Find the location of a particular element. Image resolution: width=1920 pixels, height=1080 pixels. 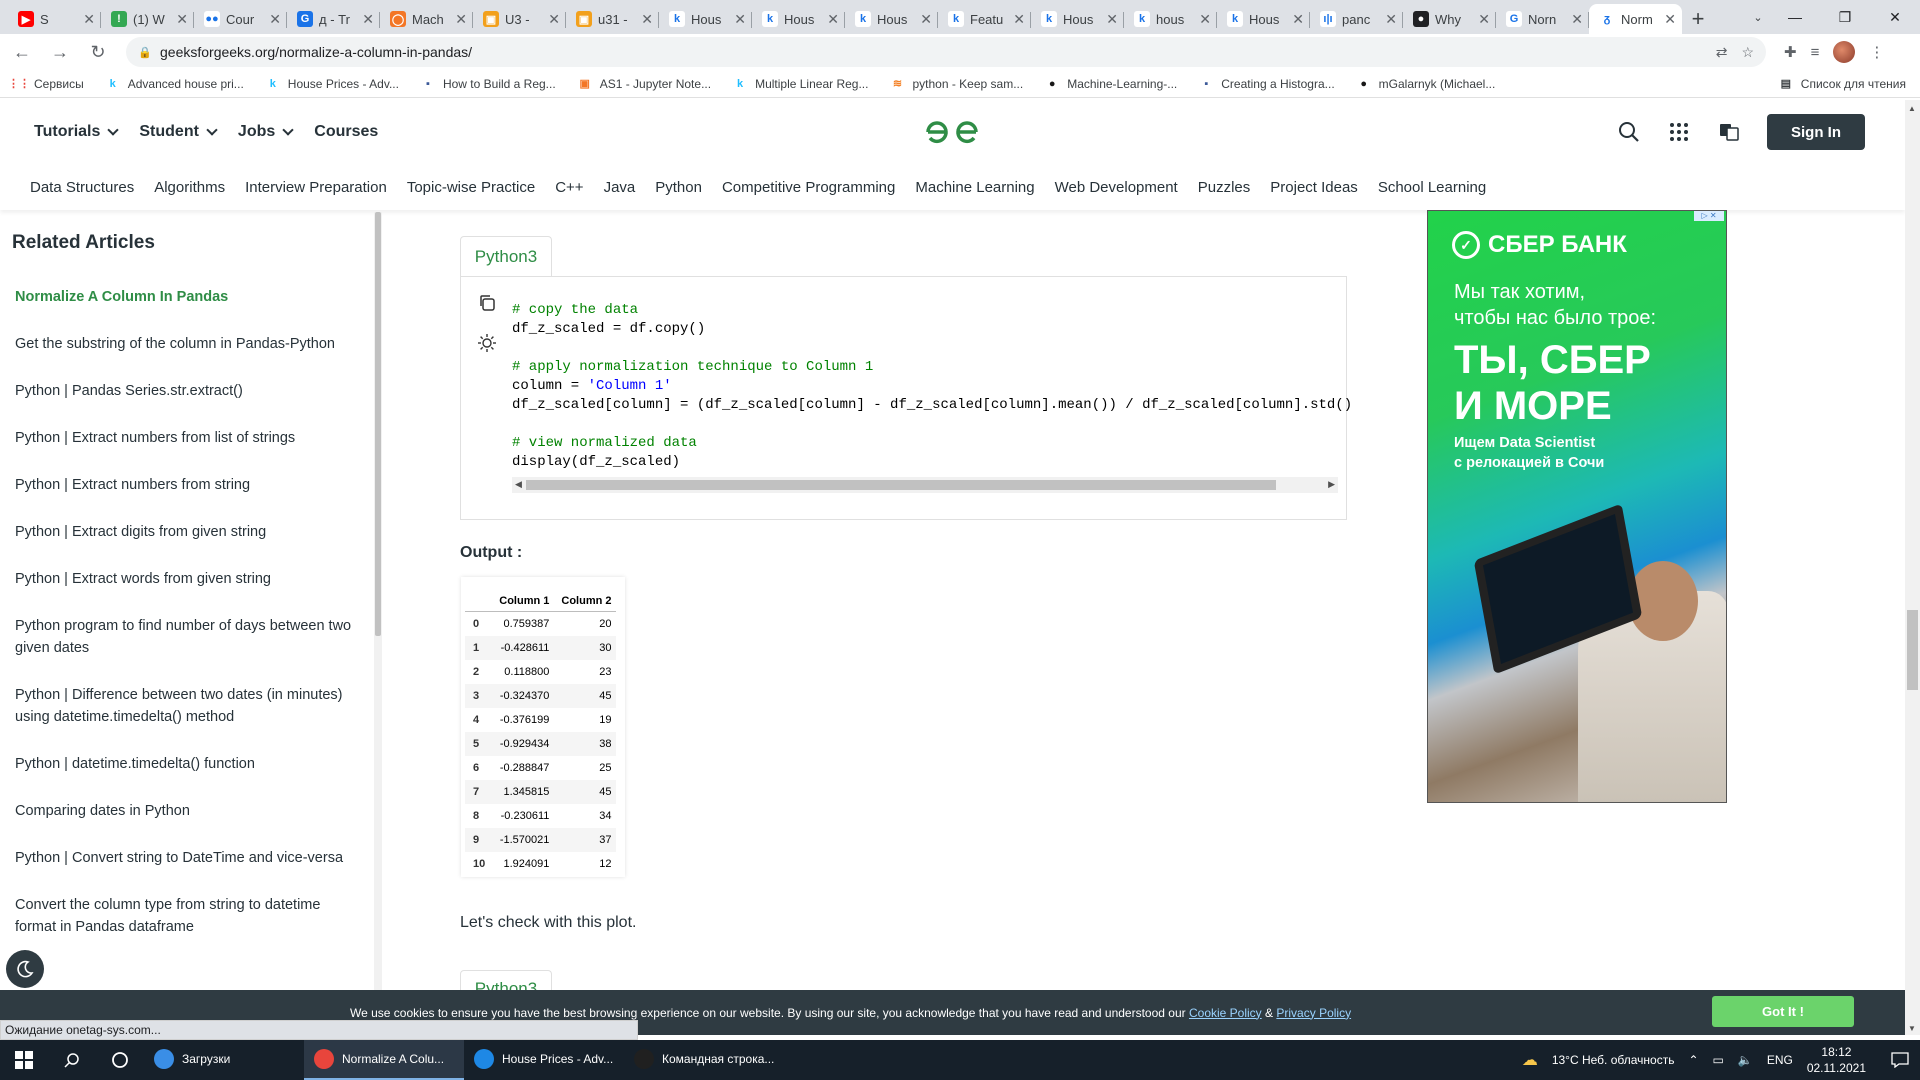

browser-tab: ◯ Mach ✕ is located at coordinates (426, 19).